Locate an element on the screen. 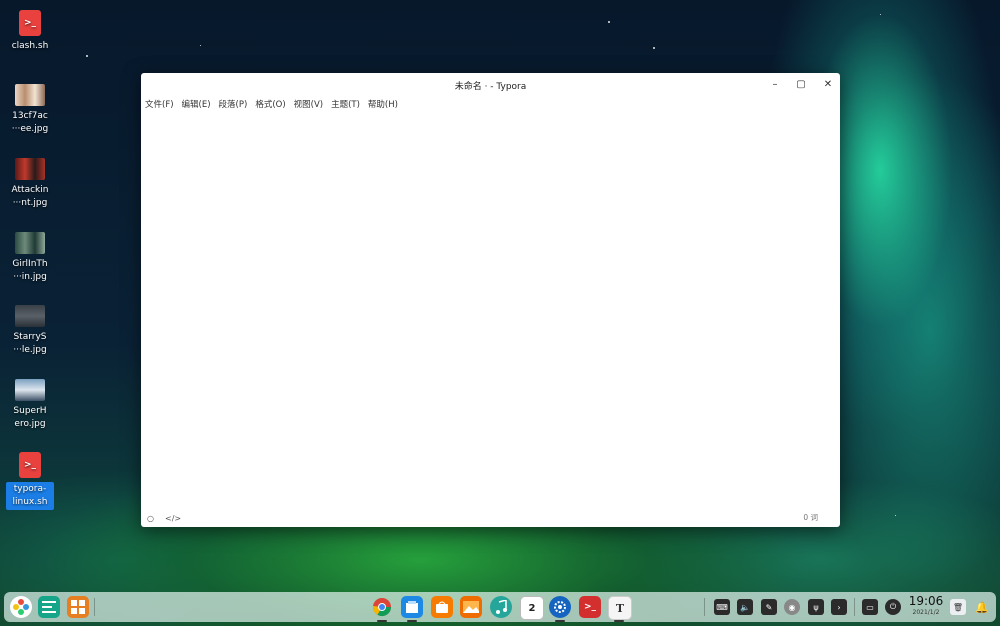  power-icon: ⏻ is located at coordinates (893, 607).